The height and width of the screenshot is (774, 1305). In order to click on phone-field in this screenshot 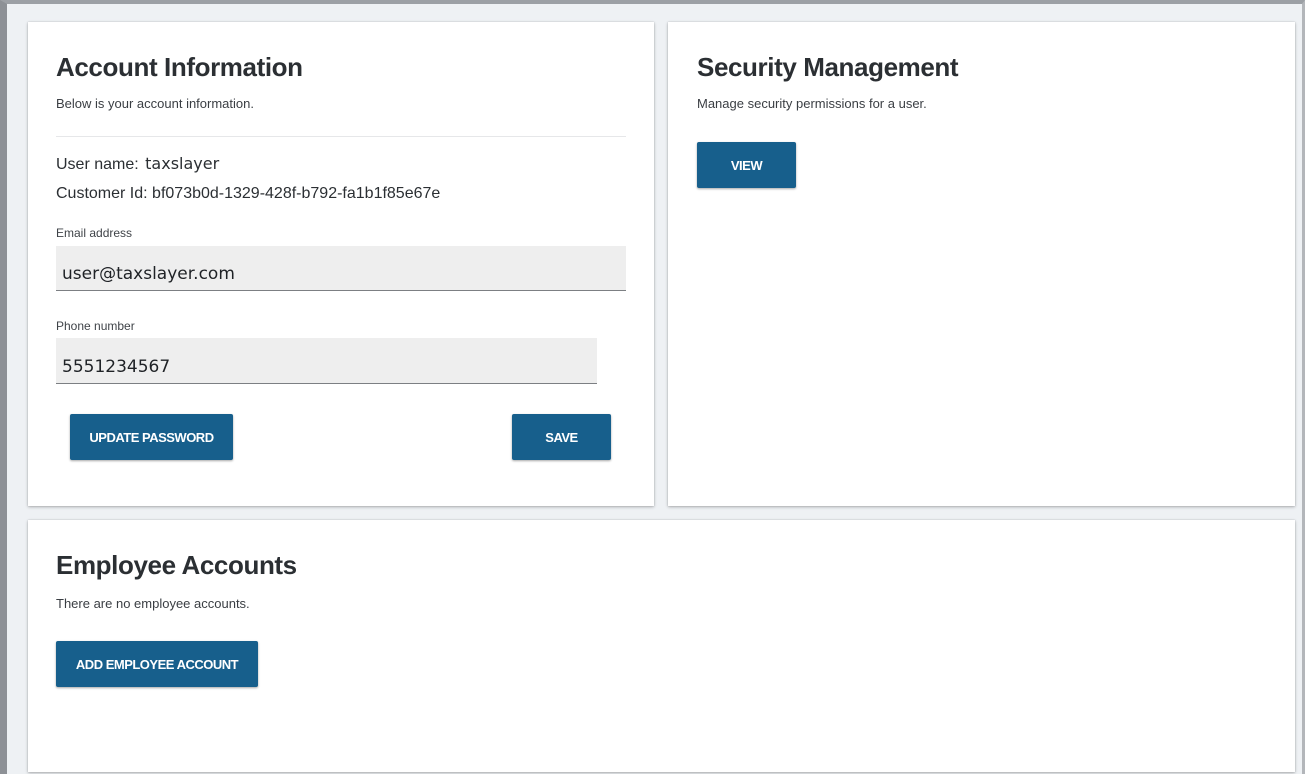, I will do `click(326, 361)`.